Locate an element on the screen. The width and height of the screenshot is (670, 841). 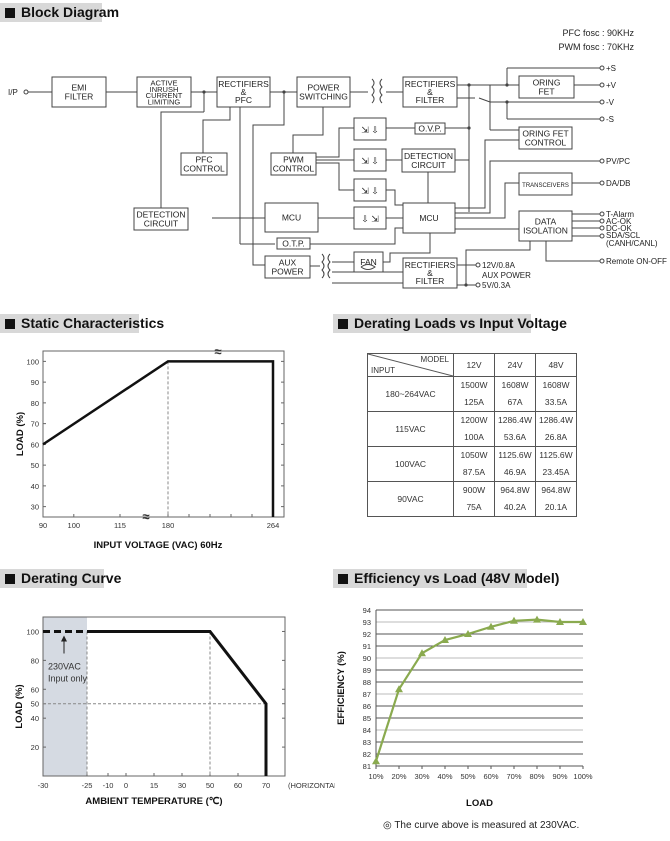
y-tick-label: 93 is located at coordinates (367, 622).